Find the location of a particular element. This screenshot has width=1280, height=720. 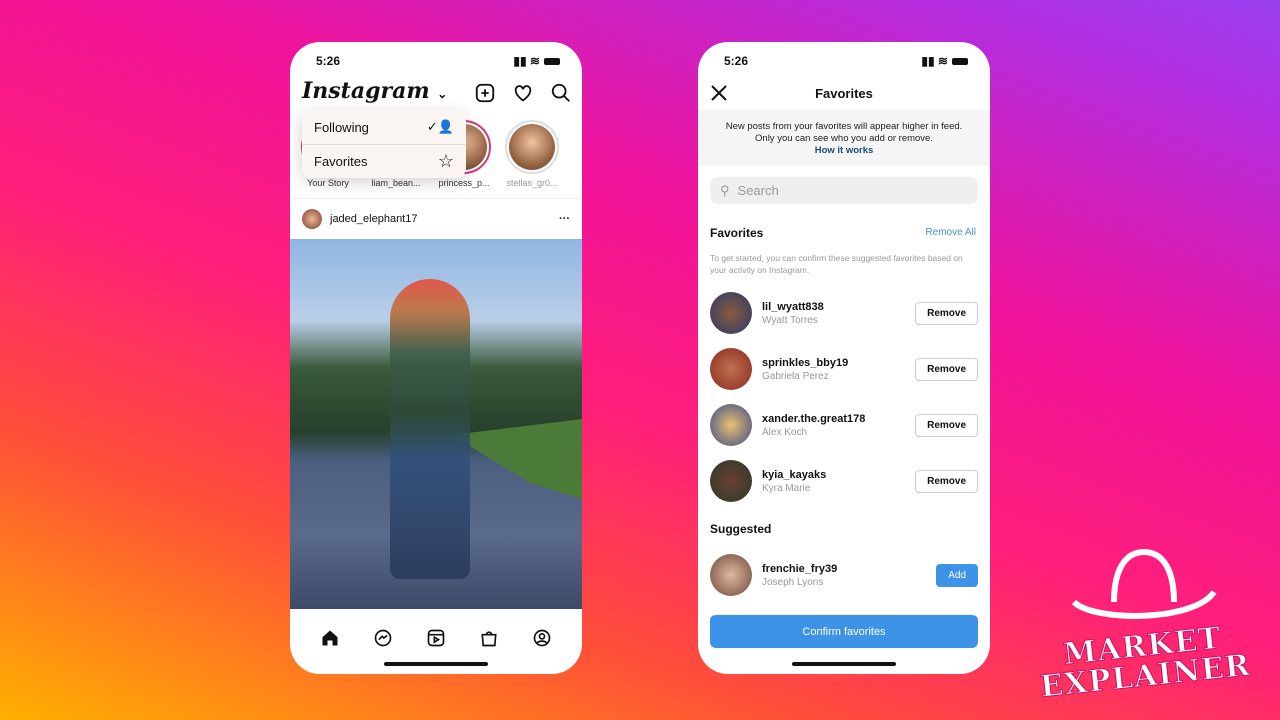

messenger-icon is located at coordinates (383, 638).